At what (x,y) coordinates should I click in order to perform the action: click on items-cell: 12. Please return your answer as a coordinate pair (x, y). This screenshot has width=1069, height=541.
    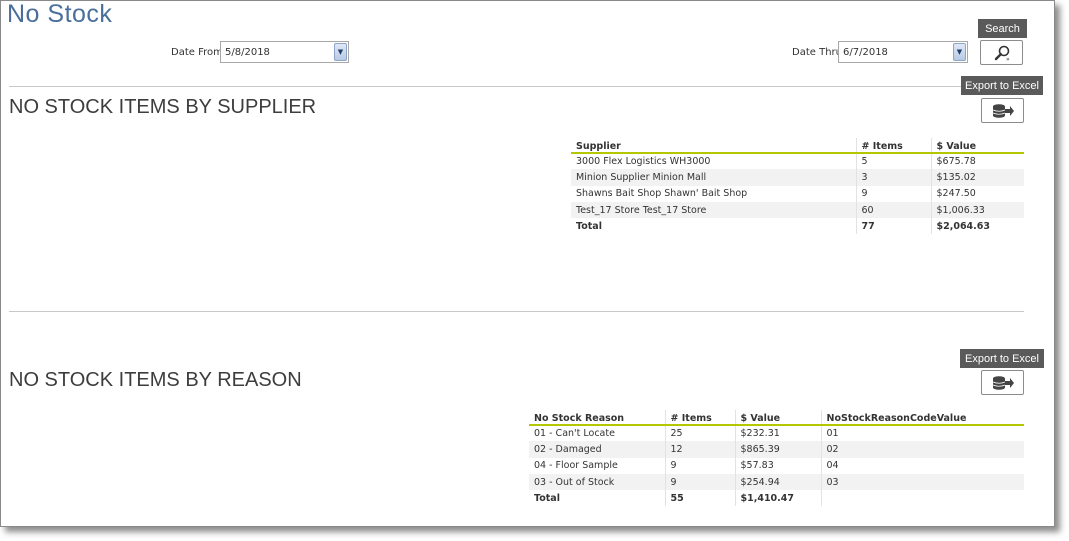
    Looking at the image, I should click on (699, 449).